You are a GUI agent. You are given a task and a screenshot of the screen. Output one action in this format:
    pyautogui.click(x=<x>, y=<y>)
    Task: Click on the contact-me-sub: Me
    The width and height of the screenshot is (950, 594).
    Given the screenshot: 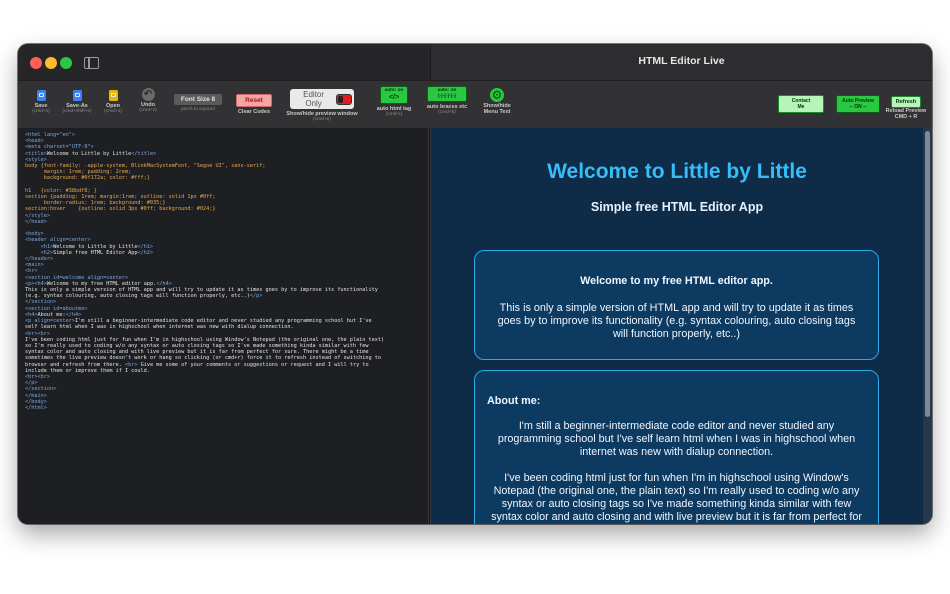 What is the action you would take?
    pyautogui.click(x=801, y=107)
    